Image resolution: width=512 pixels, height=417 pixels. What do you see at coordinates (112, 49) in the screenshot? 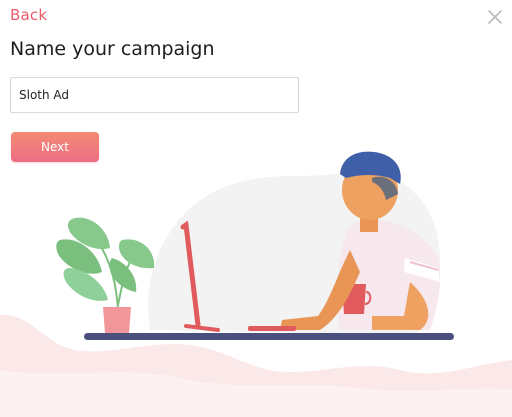
I see `dialog-title: Name your campaign` at bounding box center [112, 49].